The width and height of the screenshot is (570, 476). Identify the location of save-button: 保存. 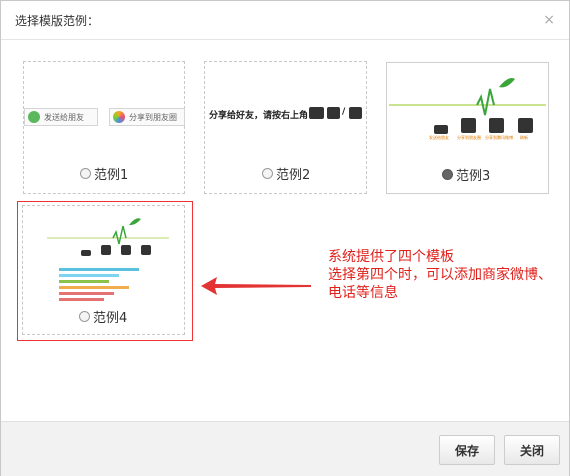
(467, 450).